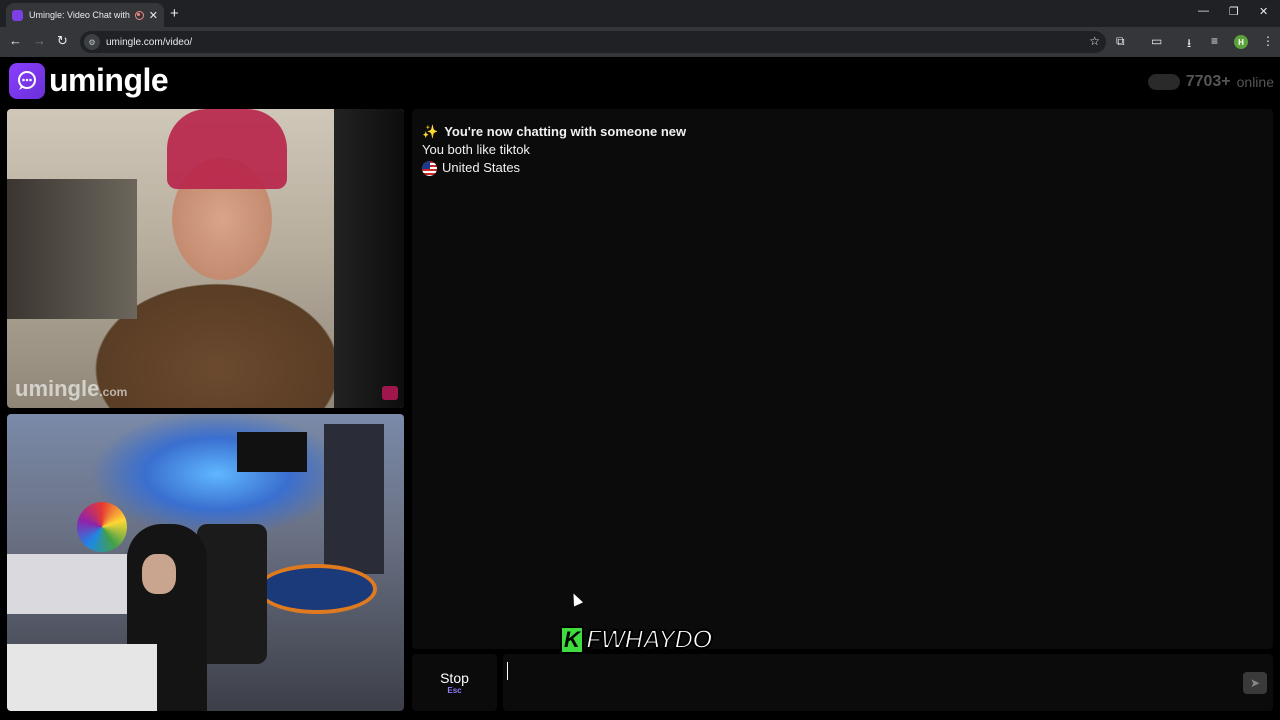  I want to click on chat-message: You both like tiktok, so click(842, 150).